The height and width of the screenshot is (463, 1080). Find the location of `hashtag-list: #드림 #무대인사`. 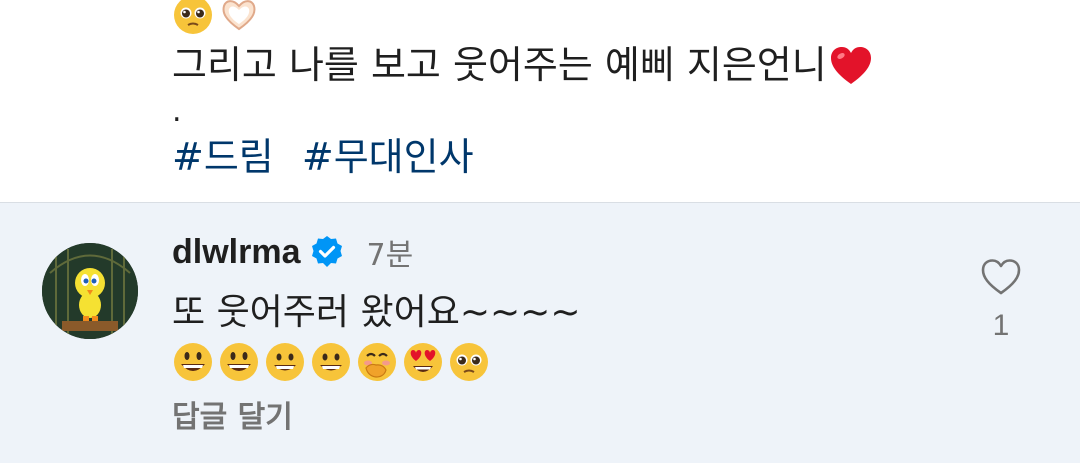

hashtag-list: #드림 #무대인사 is located at coordinates (331, 157).